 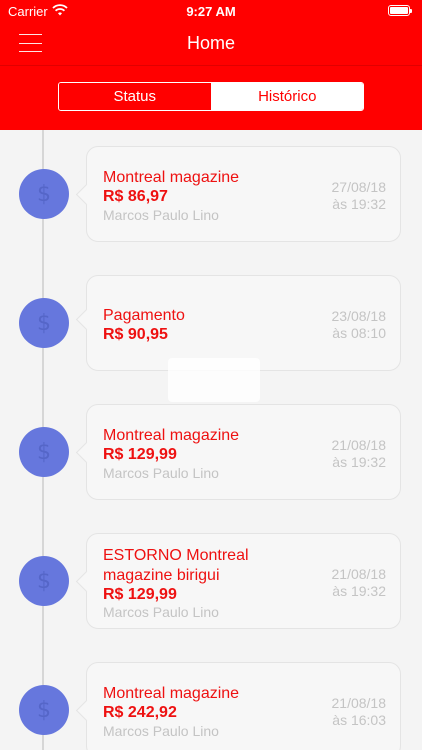 I want to click on transaction-datetime: 21/08/18 às 16:03, so click(x=359, y=712).